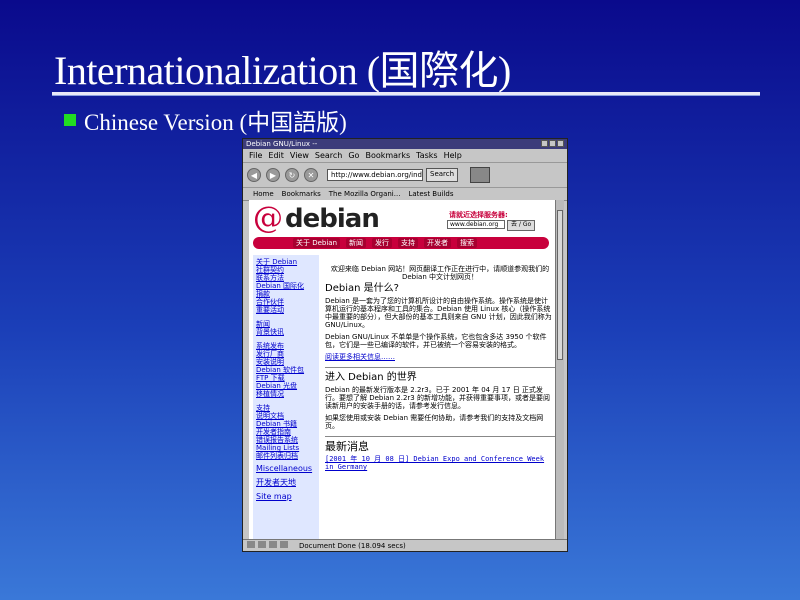 The width and height of the screenshot is (800, 600). I want to click on debian-swirl-icon: @, so click(268, 218).